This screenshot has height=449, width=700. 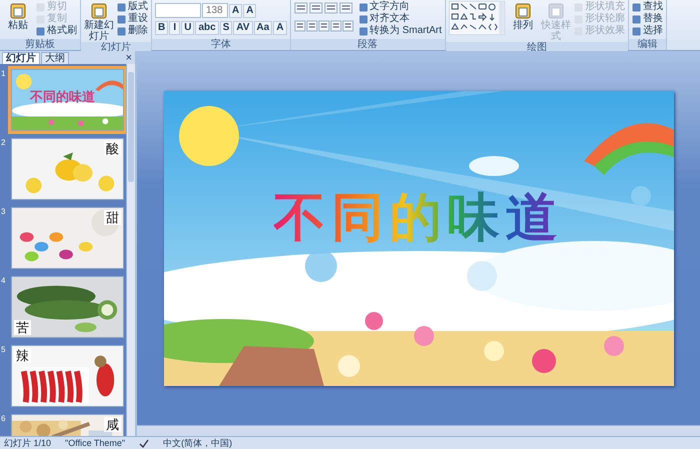 I want to click on ribbon-button: 替换, so click(x=647, y=19).